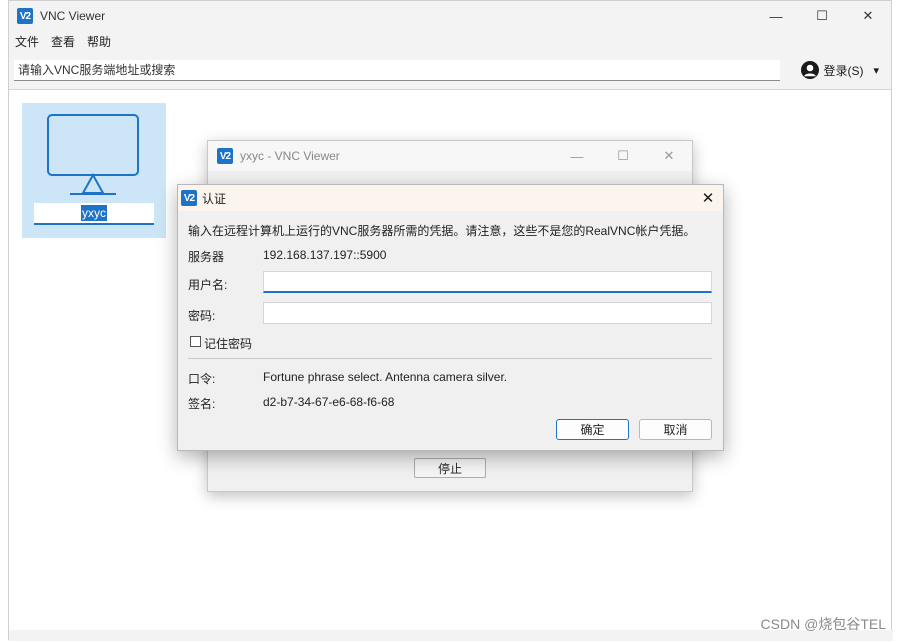 Image resolution: width=900 pixels, height=642 pixels. I want to click on remember-checkbox, so click(195, 341).